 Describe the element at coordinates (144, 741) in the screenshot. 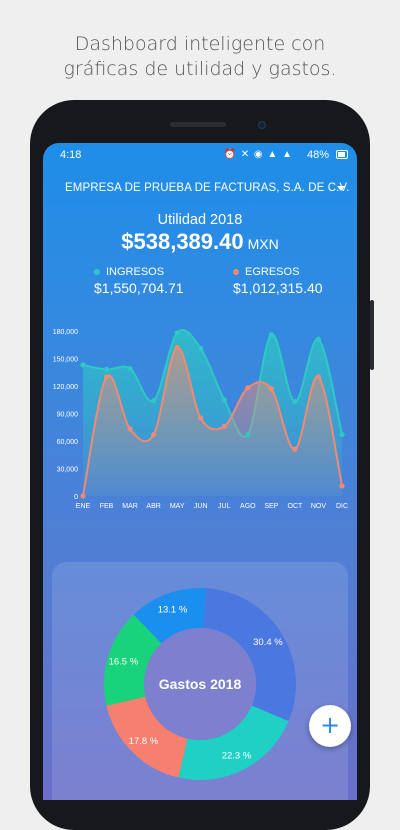

I see `donut-slice-label: 17.8 %` at that location.